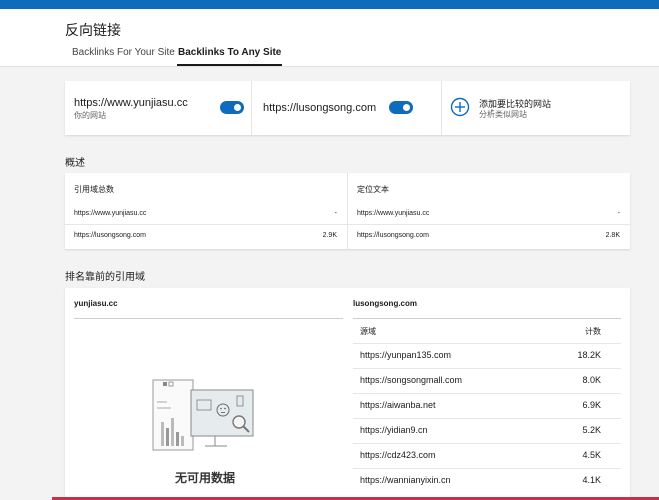  Describe the element at coordinates (411, 380) in the screenshot. I see `table-row-source: https://songsongmall.com` at that location.